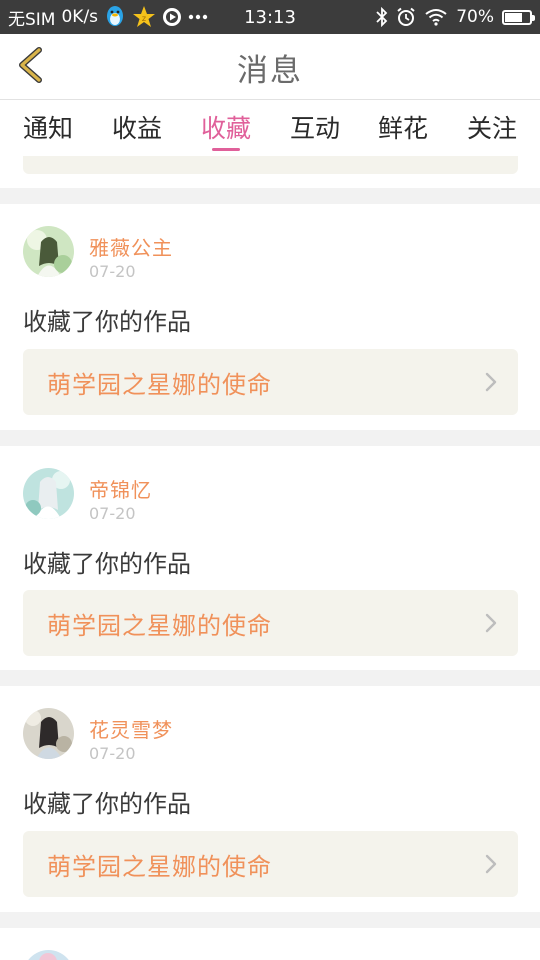 The height and width of the screenshot is (960, 540). Describe the element at coordinates (492, 128) in the screenshot. I see `tab-follows: 关注` at that location.